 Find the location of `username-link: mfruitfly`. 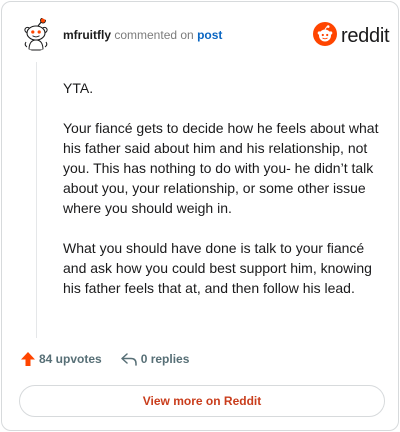

username-link: mfruitfly is located at coordinates (87, 35).